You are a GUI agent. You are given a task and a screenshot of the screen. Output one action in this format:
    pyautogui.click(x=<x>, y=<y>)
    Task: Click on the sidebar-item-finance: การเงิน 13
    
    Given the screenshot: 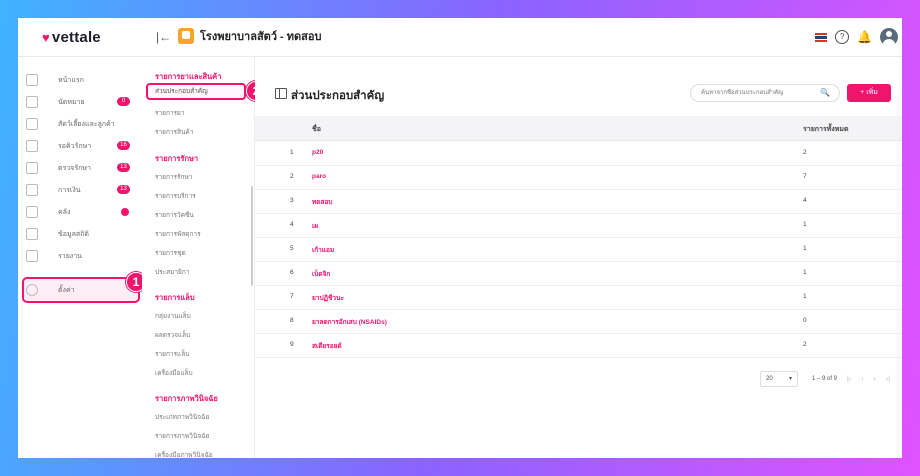 What is the action you would take?
    pyautogui.click(x=81, y=190)
    